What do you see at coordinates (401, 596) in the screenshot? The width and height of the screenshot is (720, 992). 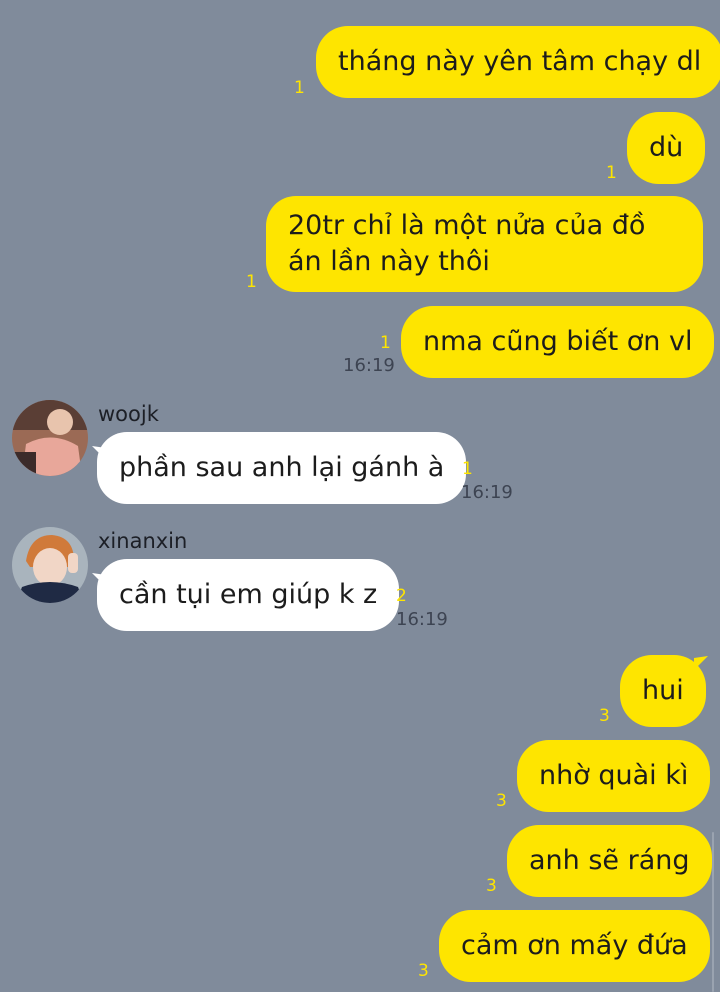 I see `unread-count: 2` at bounding box center [401, 596].